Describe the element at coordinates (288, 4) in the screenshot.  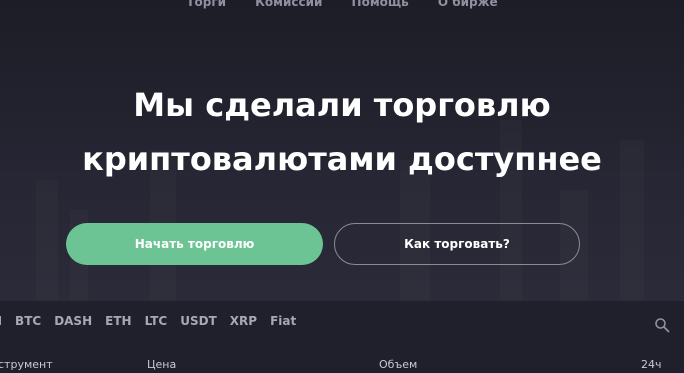
I see `nav-item-fees: Комиссии` at that location.